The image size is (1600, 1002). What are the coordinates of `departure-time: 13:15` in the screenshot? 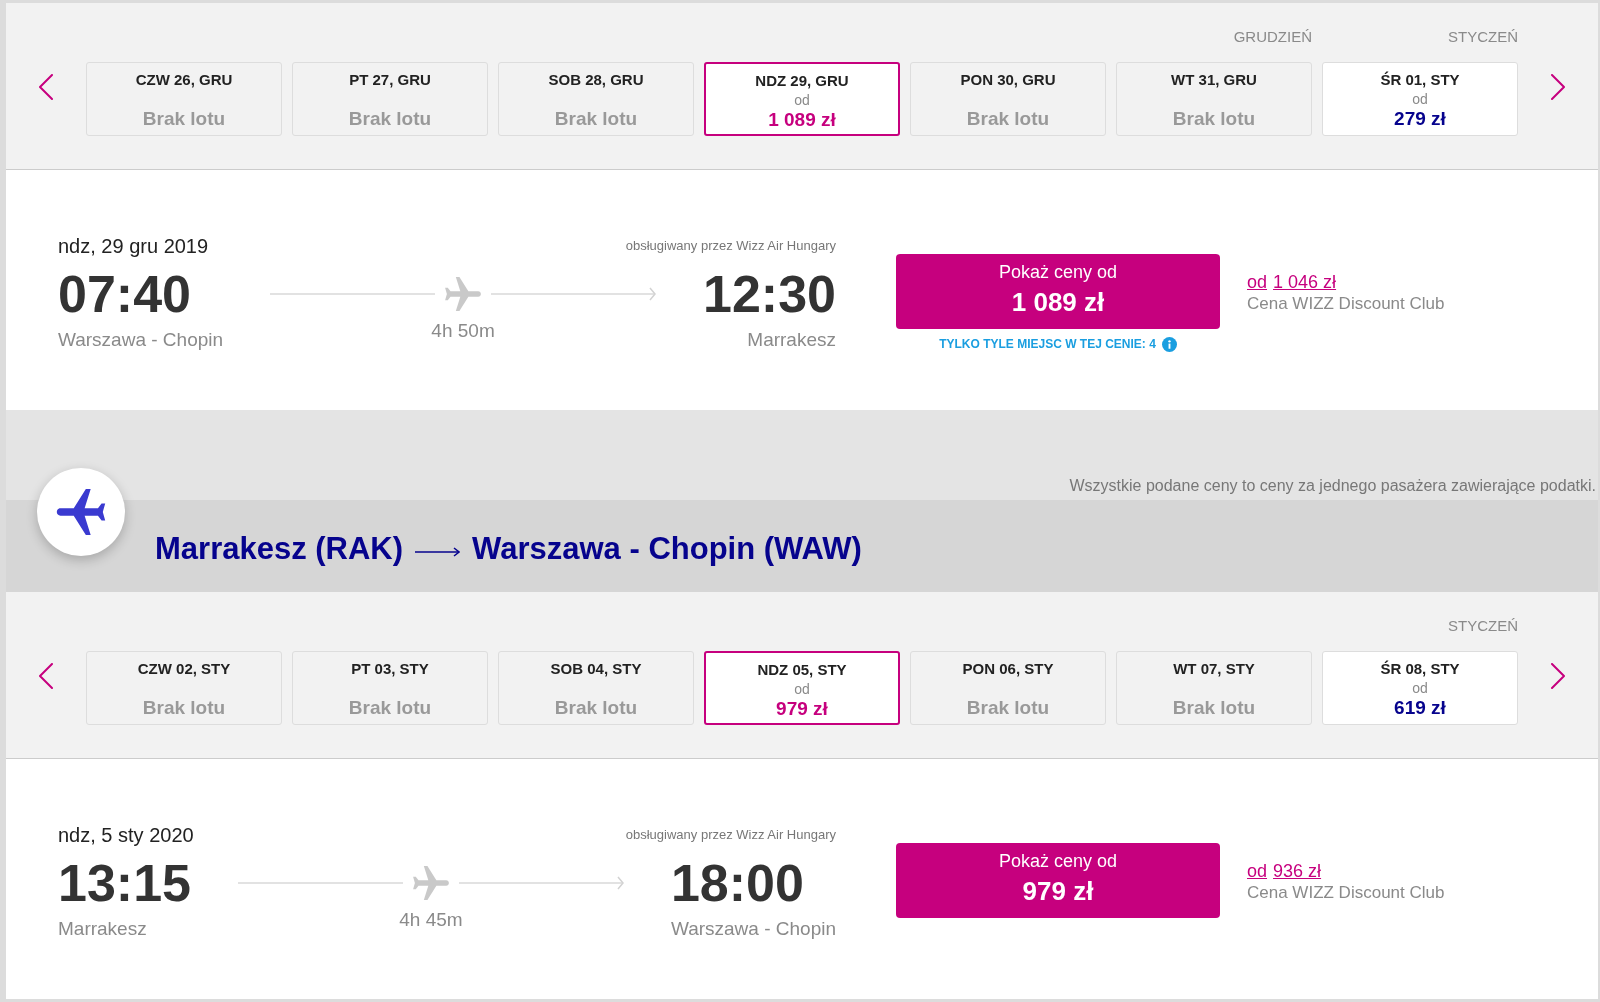 It's located at (124, 883).